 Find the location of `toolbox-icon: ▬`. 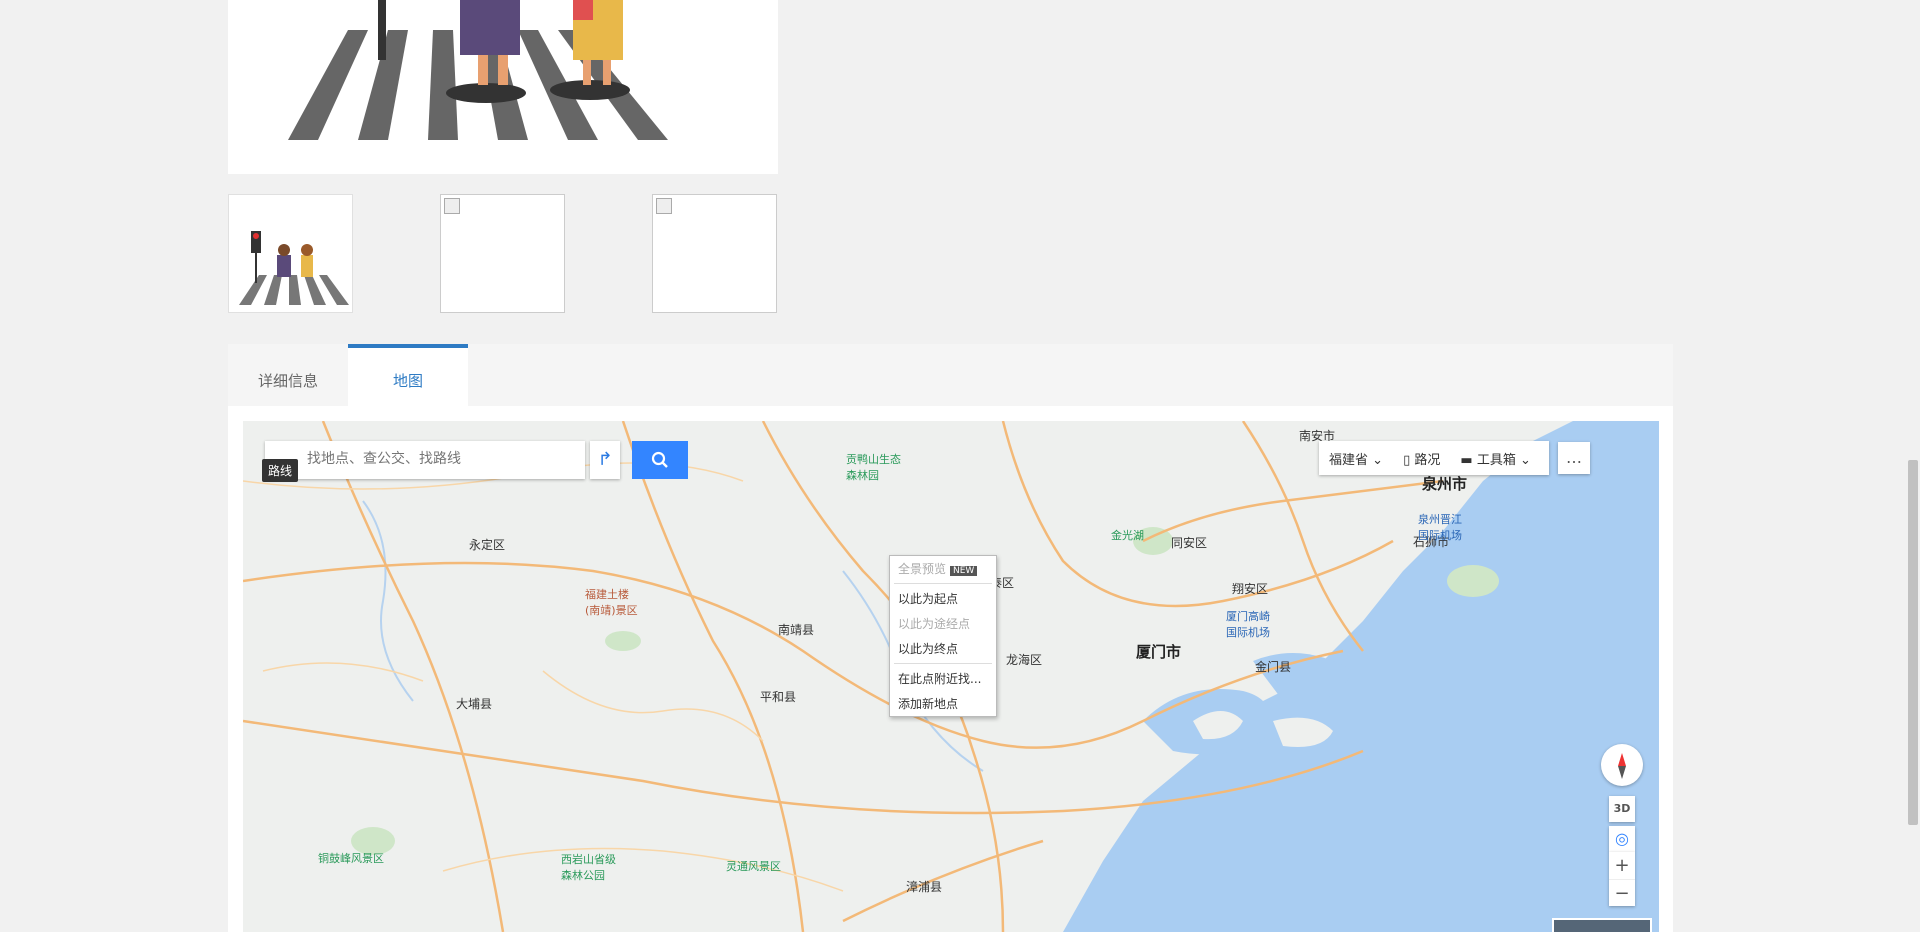

toolbox-icon: ▬ is located at coordinates (1466, 460).